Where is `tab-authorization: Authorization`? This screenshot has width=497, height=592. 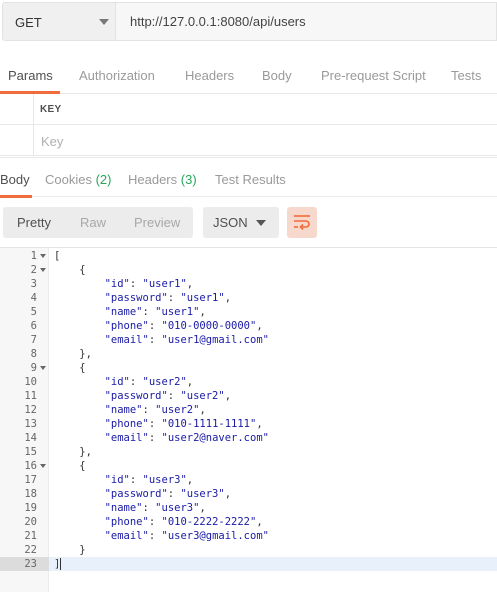
tab-authorization: Authorization is located at coordinates (117, 75).